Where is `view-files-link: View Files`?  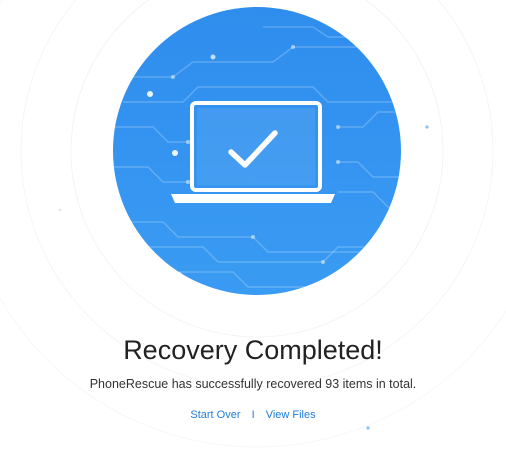 view-files-link: View Files is located at coordinates (291, 415).